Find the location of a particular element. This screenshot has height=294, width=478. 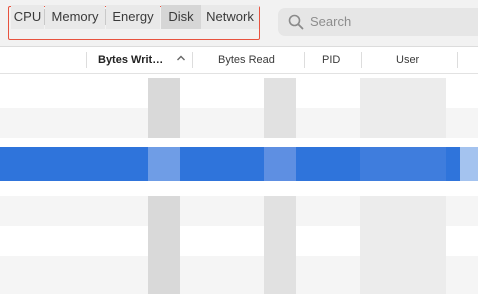

chevron-up-icon is located at coordinates (181, 58).